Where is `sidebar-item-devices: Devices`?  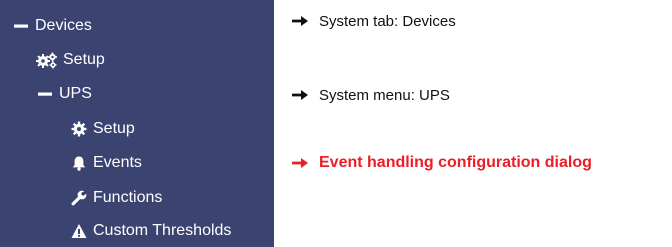
sidebar-item-devices: Devices is located at coordinates (52, 26).